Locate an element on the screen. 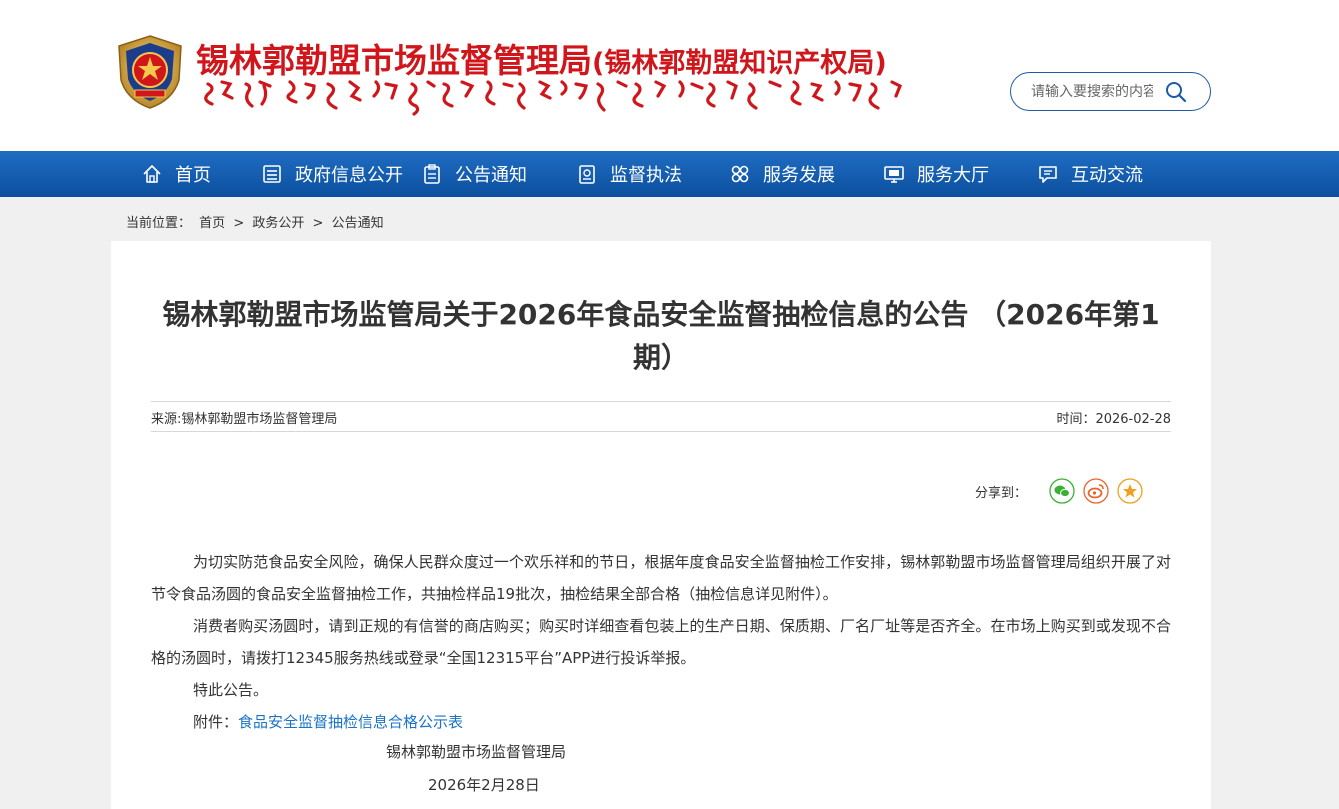 Image resolution: width=1339 pixels, height=809 pixels. search-box is located at coordinates (1110, 91).